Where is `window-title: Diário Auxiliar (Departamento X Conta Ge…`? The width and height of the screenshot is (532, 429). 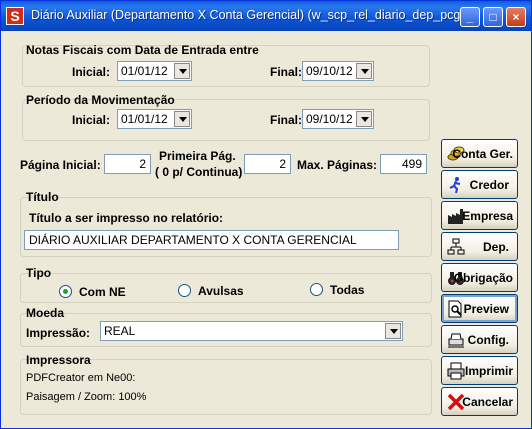 window-title: Diário Auxiliar (Departamento X Conta Ge… is located at coordinates (248, 15).